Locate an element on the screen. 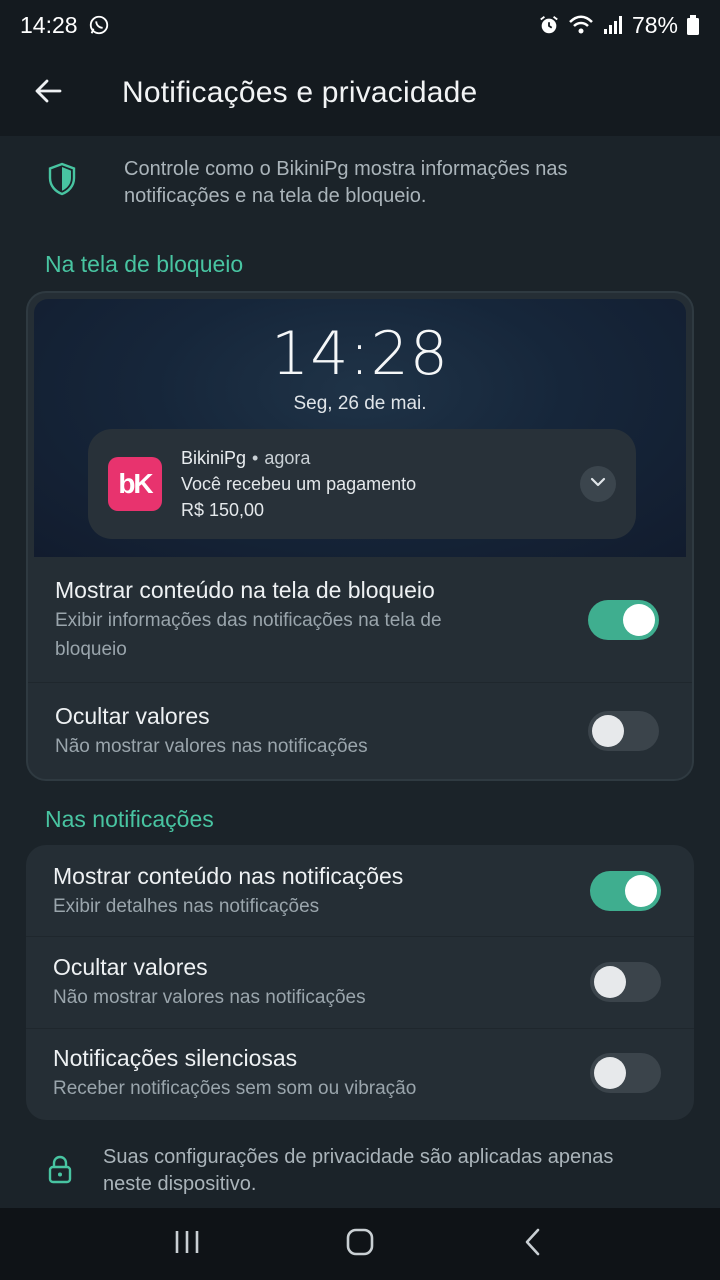 Image resolution: width=720 pixels, height=1280 pixels. toggle-show-notifications is located at coordinates (625, 891).